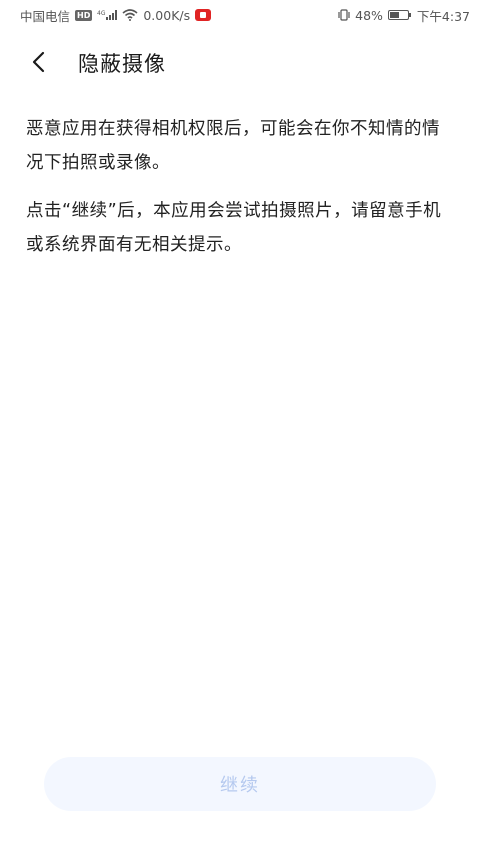 This screenshot has height=853, width=480. I want to click on status-left: 中国电信 HD 4G 0.00K/s, so click(116, 15).